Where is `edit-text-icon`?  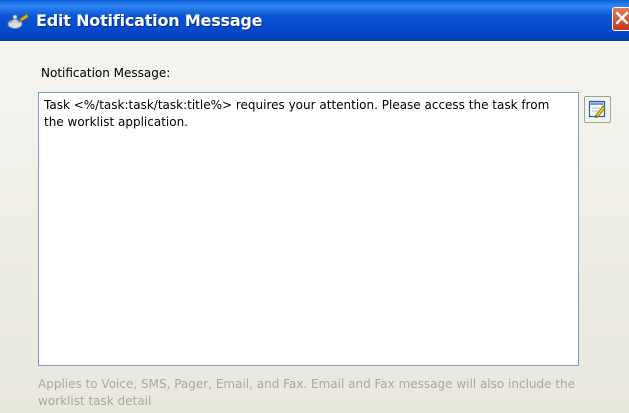 edit-text-icon is located at coordinates (597, 109).